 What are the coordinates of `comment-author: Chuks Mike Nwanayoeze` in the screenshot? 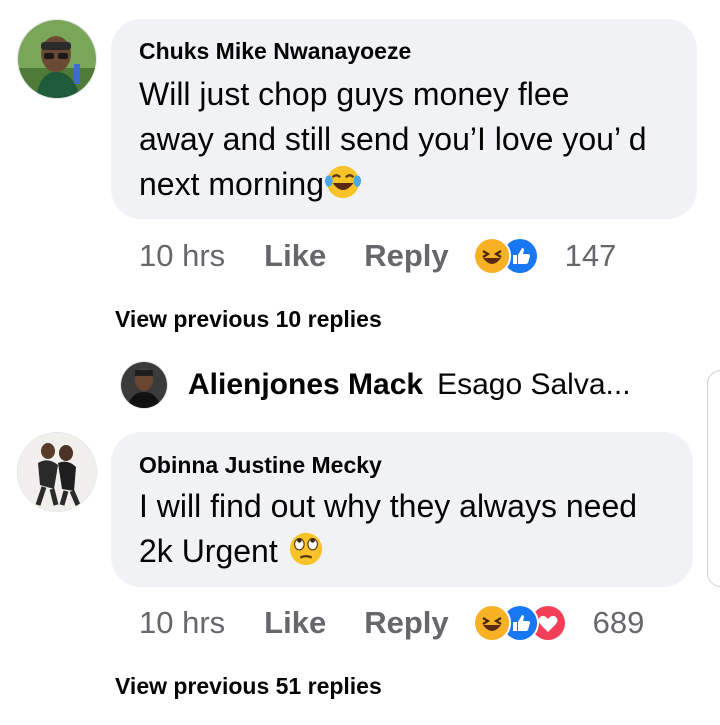 It's located at (275, 51).